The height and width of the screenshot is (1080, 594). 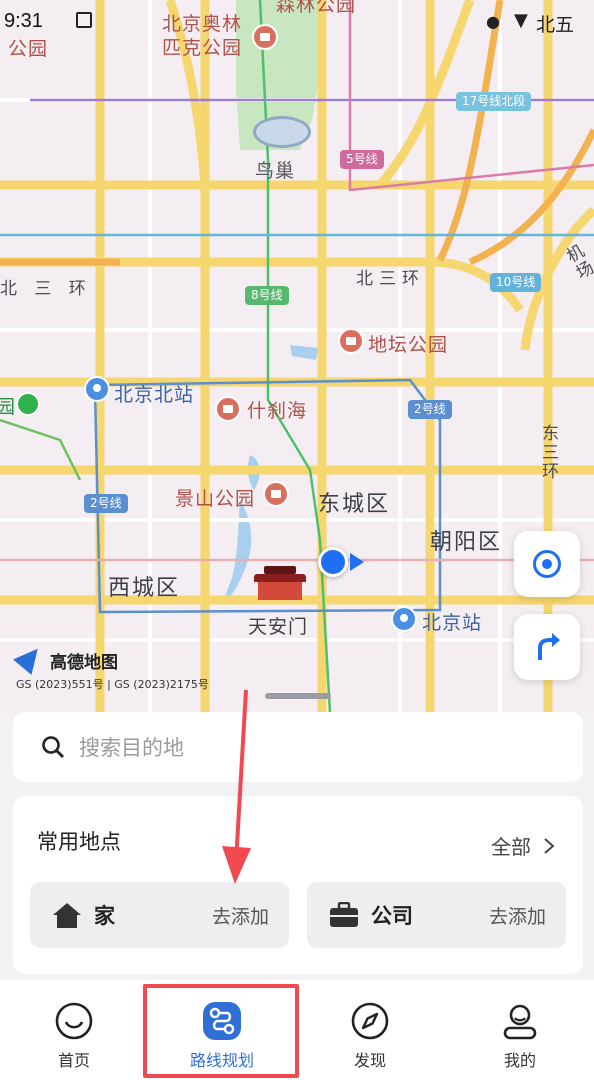 I want to click on subway-badge: 10号线, so click(x=516, y=282).